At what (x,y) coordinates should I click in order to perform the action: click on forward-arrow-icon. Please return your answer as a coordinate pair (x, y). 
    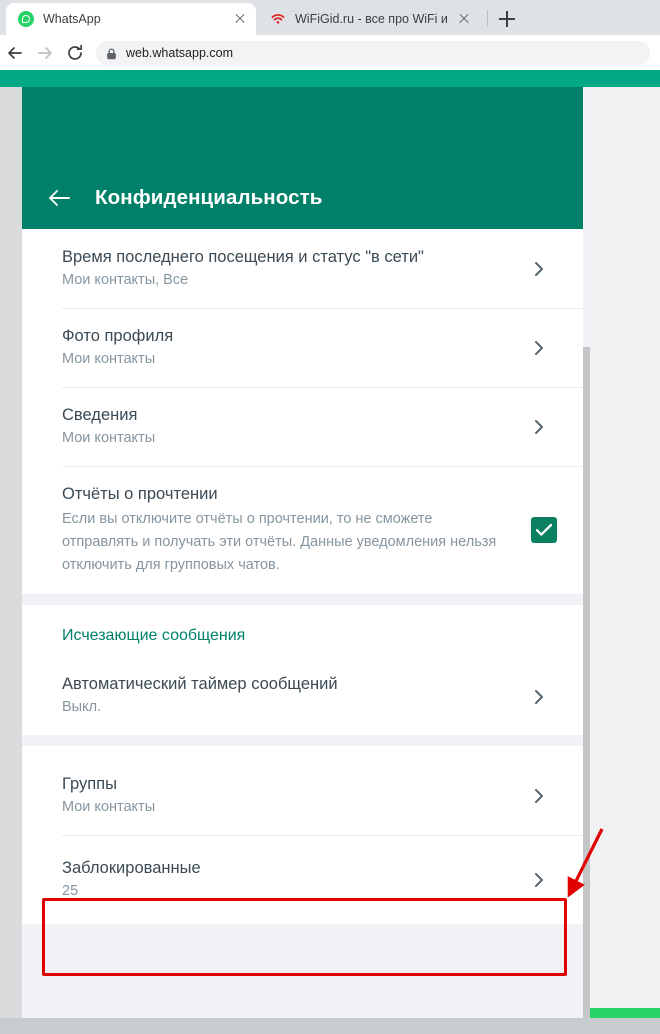
    Looking at the image, I should click on (45, 53).